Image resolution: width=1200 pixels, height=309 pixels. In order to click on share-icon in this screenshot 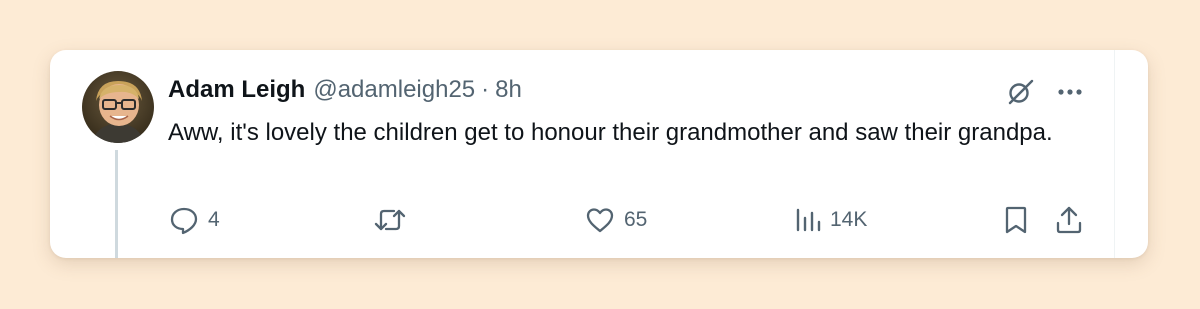, I will do `click(1069, 220)`.